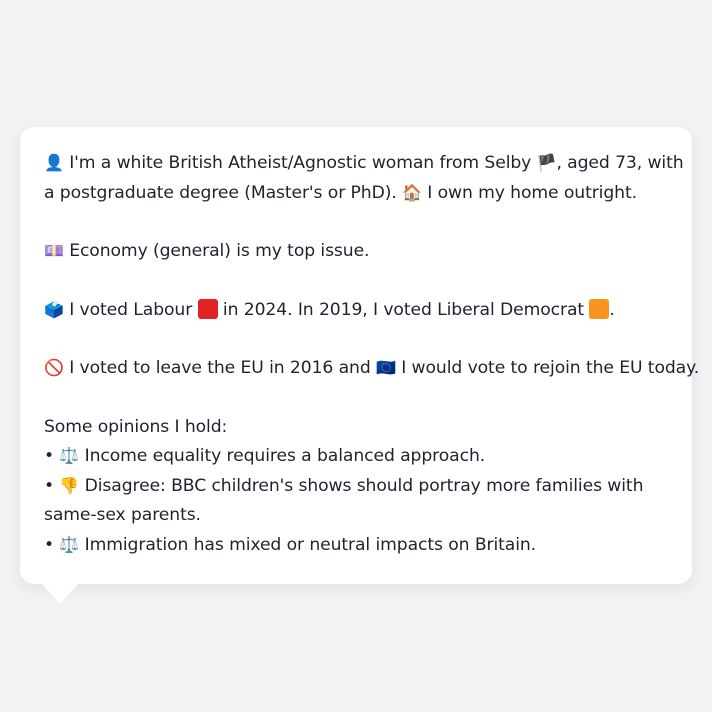 The width and height of the screenshot is (712, 712). Describe the element at coordinates (612, 309) in the screenshot. I see `vote-text-3: .` at that location.